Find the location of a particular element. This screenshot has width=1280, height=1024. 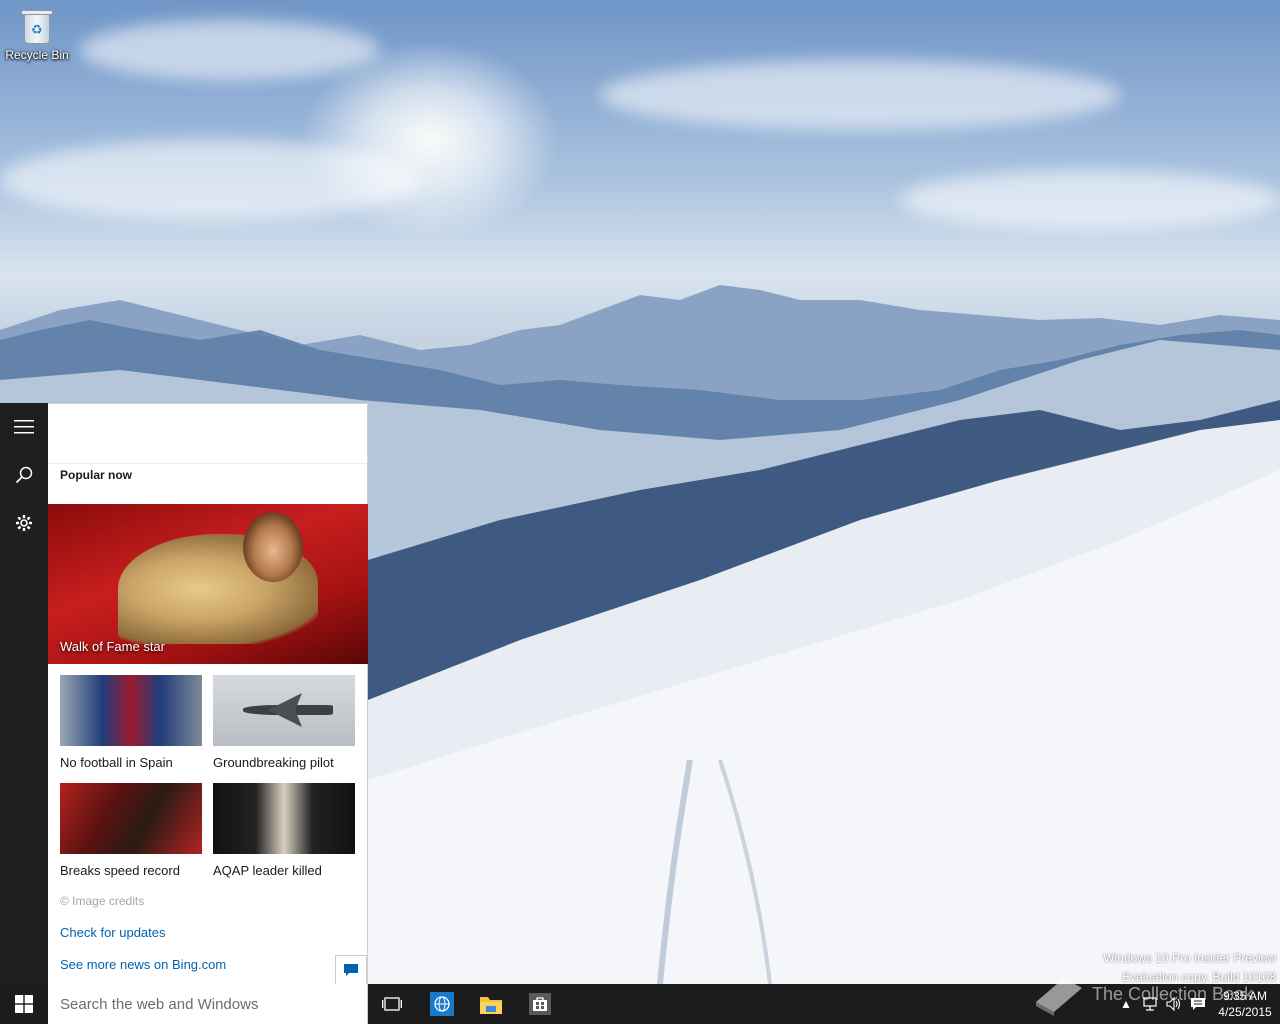

watermark-line-1: Windows 10 Pro Insider Preview is located at coordinates (1189, 958).